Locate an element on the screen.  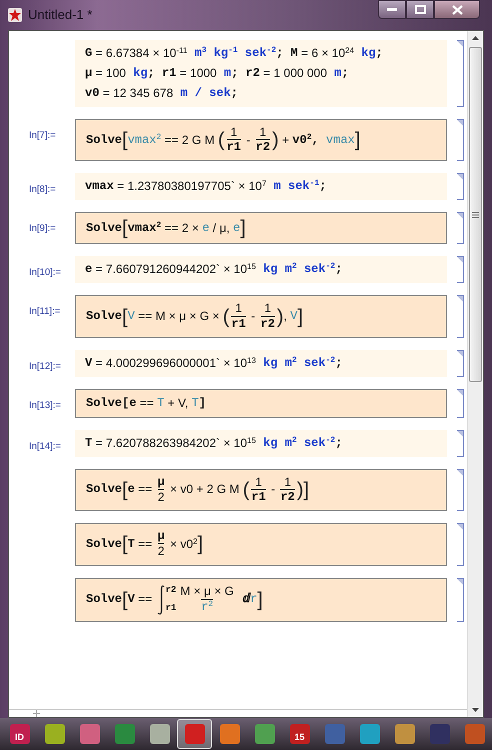
input-label: In[11]:= is located at coordinates (45, 312).